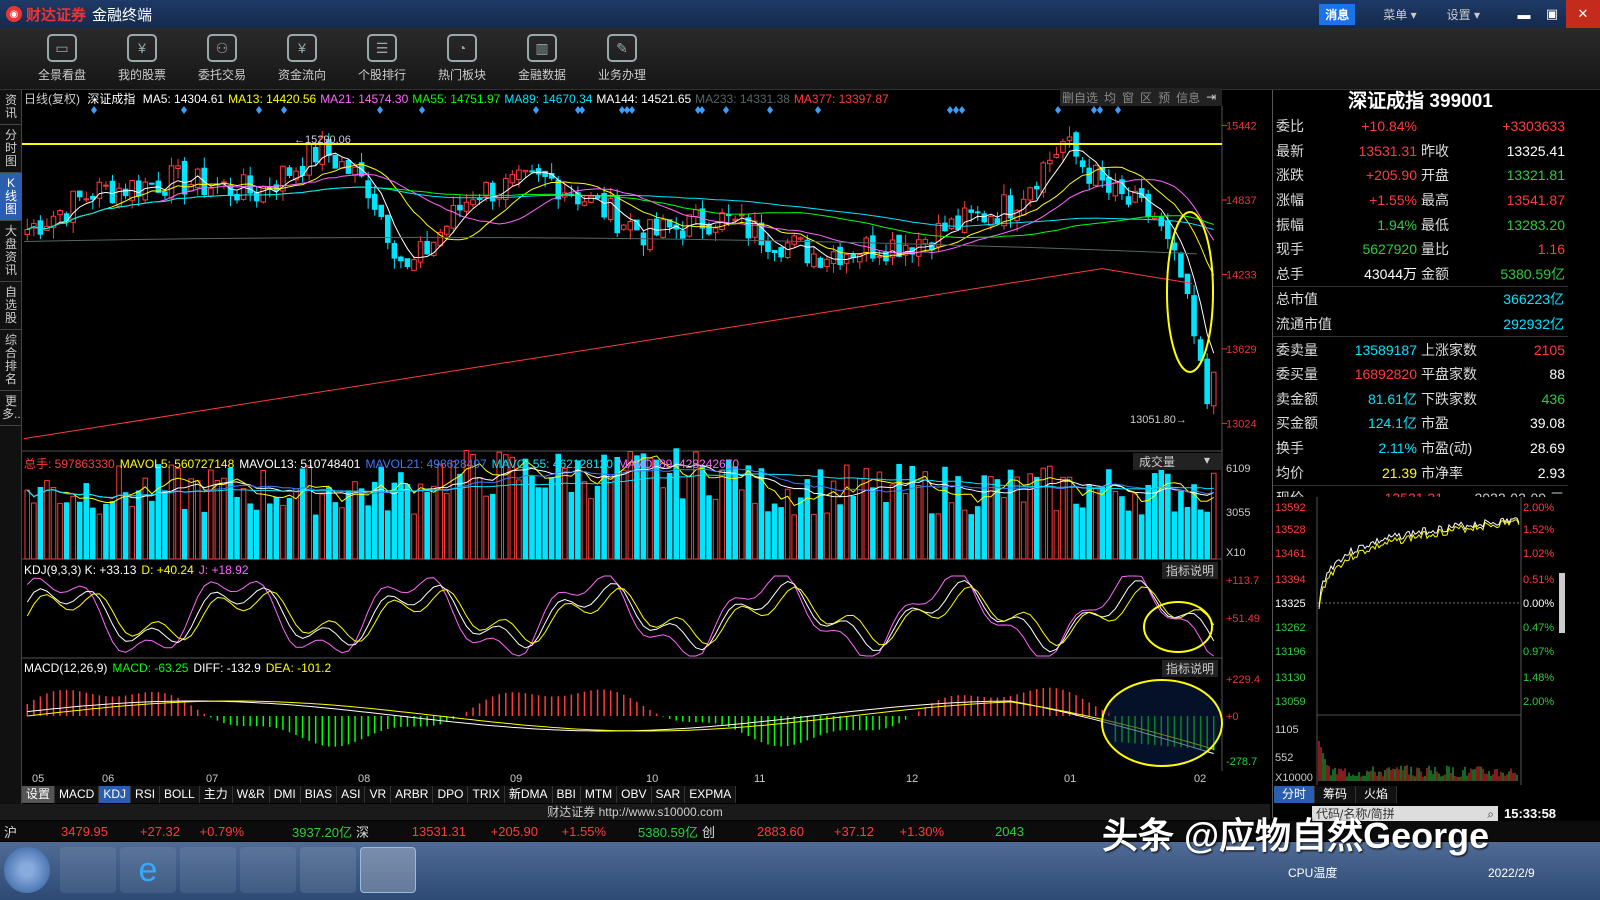 Image resolution: width=1600 pixels, height=900 pixels. What do you see at coordinates (1399, 14) in the screenshot?
I see `menu-dropdown: 菜单 ▾` at bounding box center [1399, 14].